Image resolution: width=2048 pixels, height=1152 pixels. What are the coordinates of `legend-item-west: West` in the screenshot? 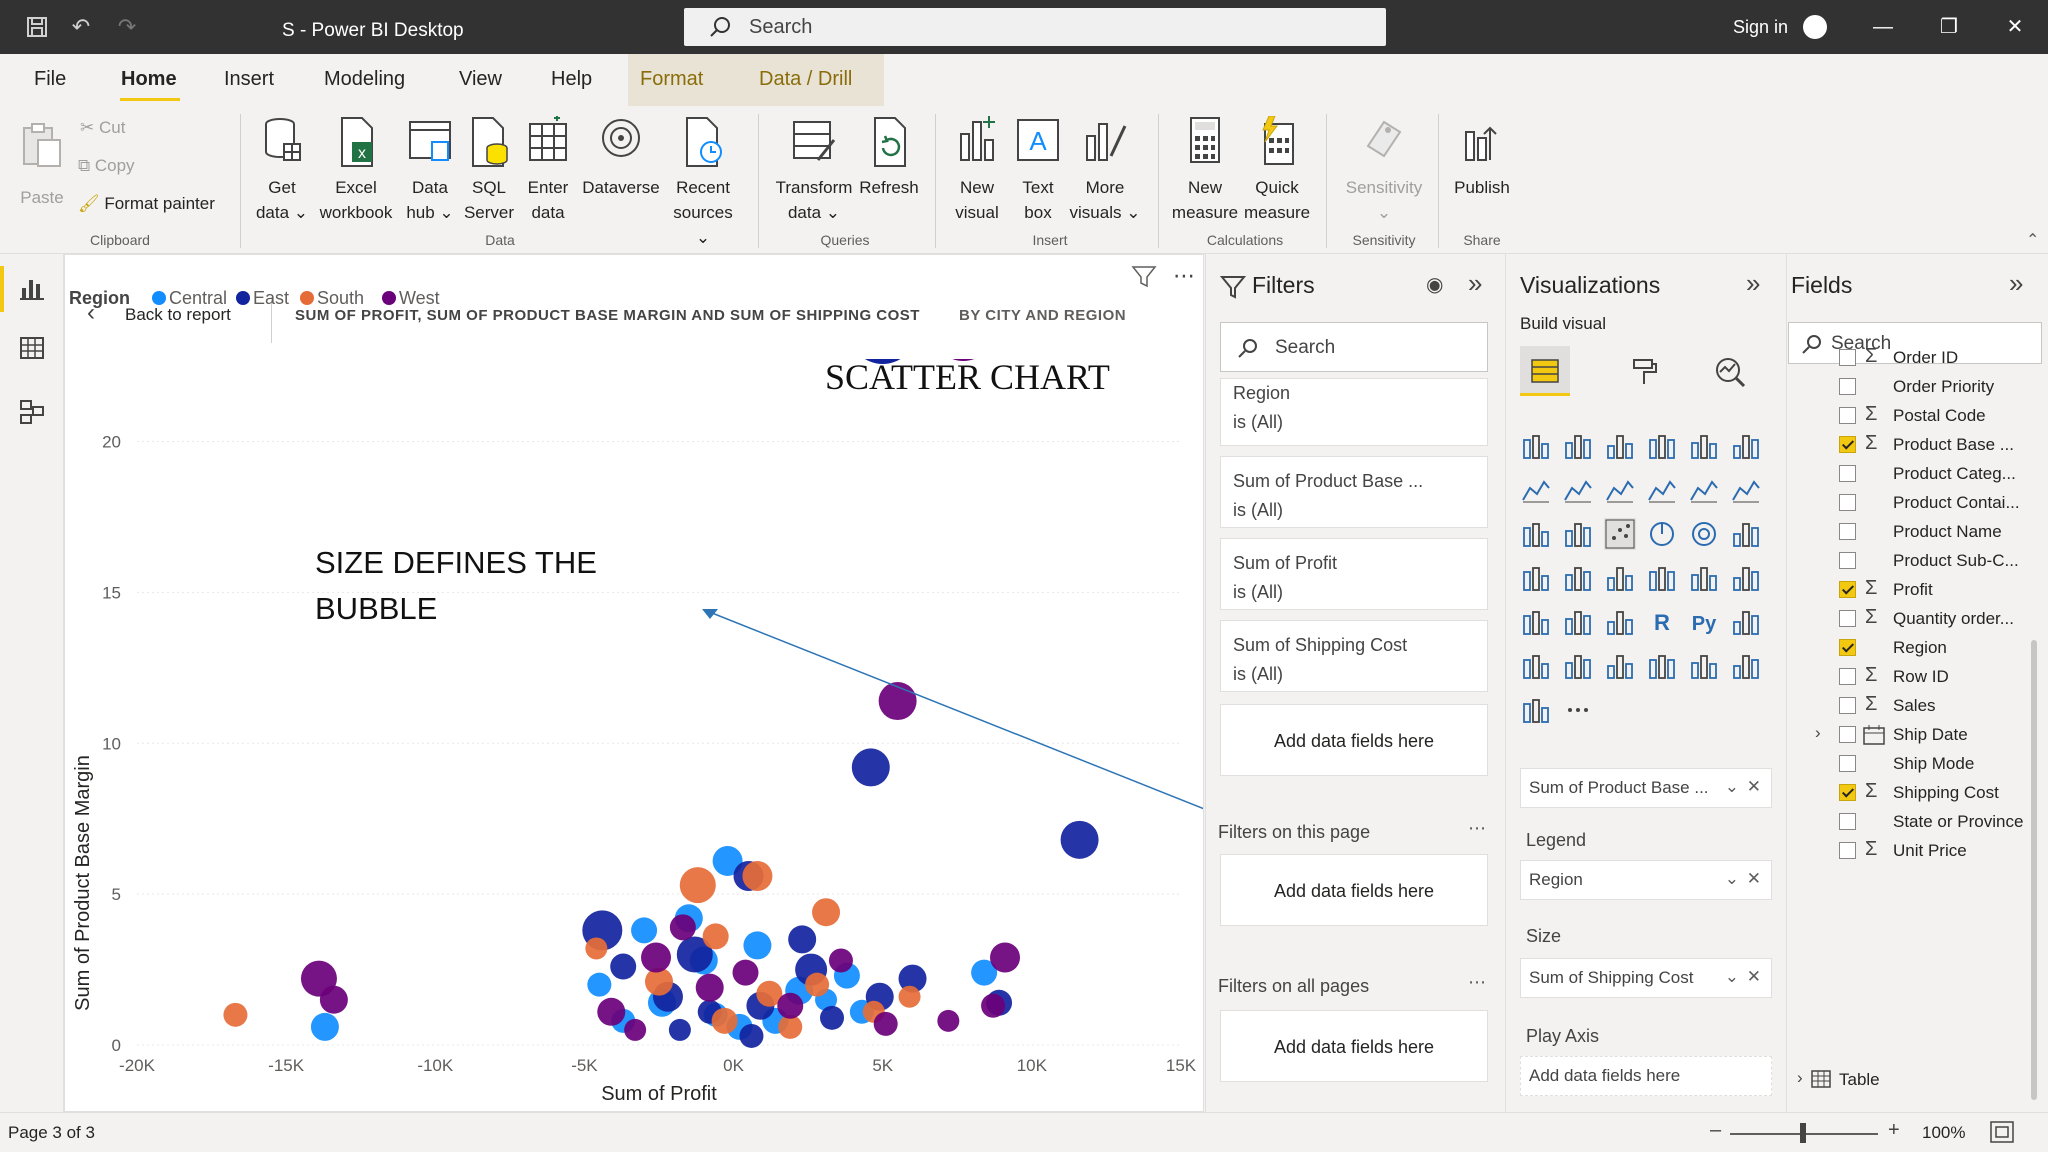 It's located at (419, 298).